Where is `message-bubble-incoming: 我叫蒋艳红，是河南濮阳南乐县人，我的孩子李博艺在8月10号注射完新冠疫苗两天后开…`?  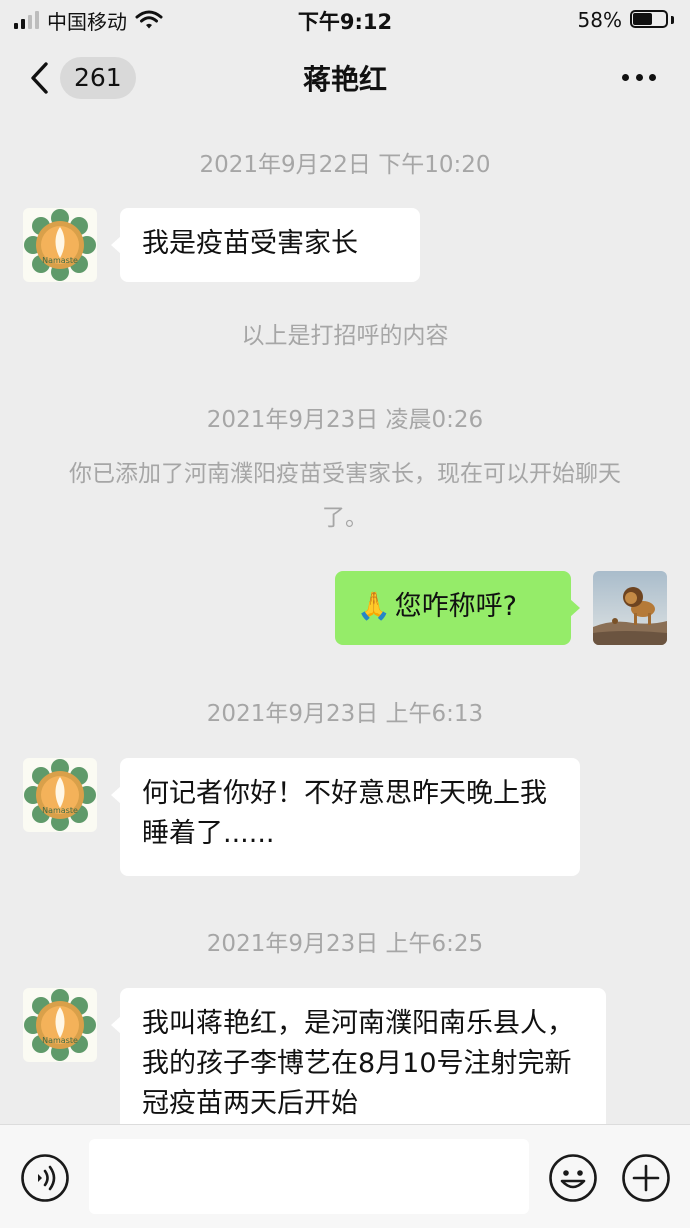 message-bubble-incoming: 我叫蒋艳红，是河南濮阳南乐县人，我的孩子李博艺在8月10号注射完新冠疫苗两天后开… is located at coordinates (358, 1056).